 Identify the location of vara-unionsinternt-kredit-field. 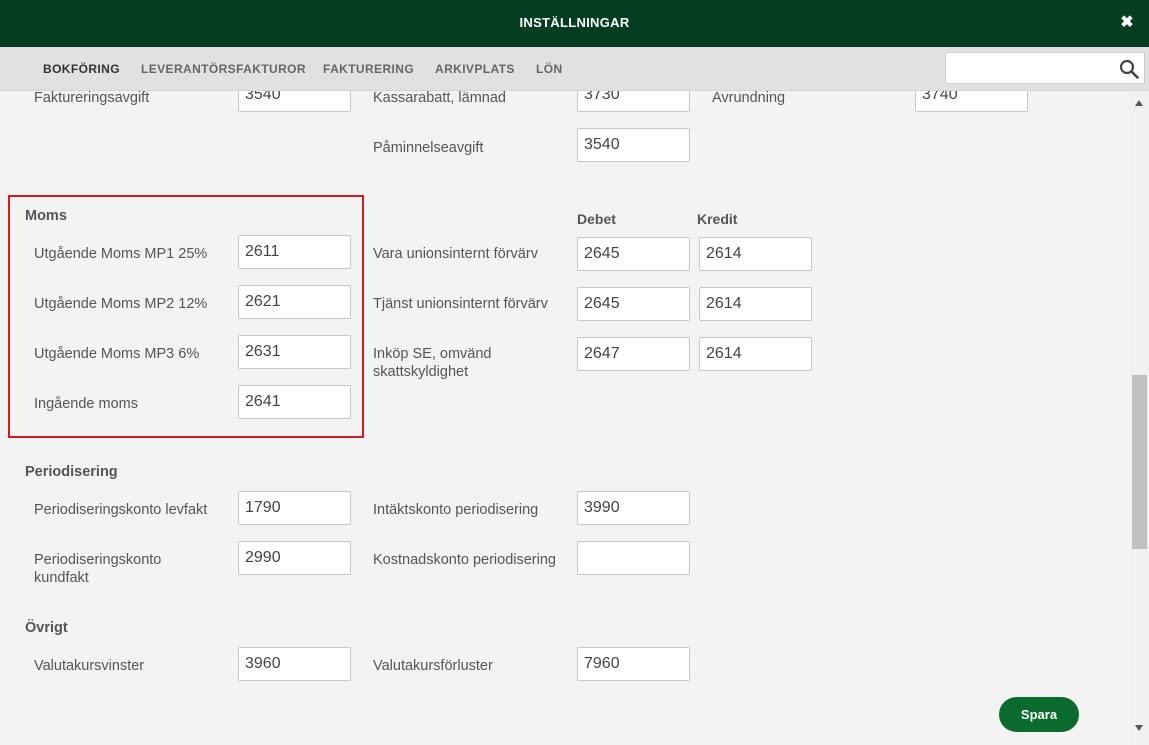
(755, 254).